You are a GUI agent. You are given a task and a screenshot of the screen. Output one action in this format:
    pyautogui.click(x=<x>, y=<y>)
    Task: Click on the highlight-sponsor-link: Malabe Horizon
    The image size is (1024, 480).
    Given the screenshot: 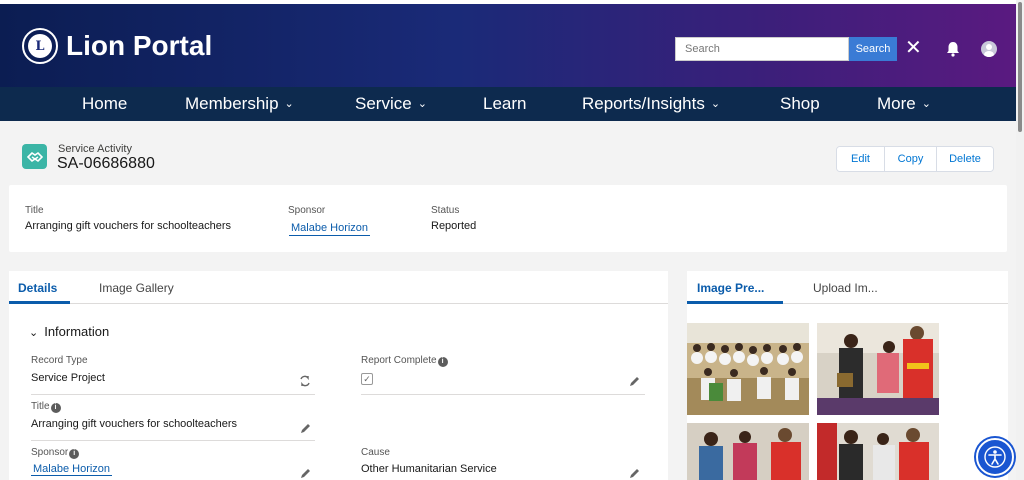 What is the action you would take?
    pyautogui.click(x=330, y=228)
    